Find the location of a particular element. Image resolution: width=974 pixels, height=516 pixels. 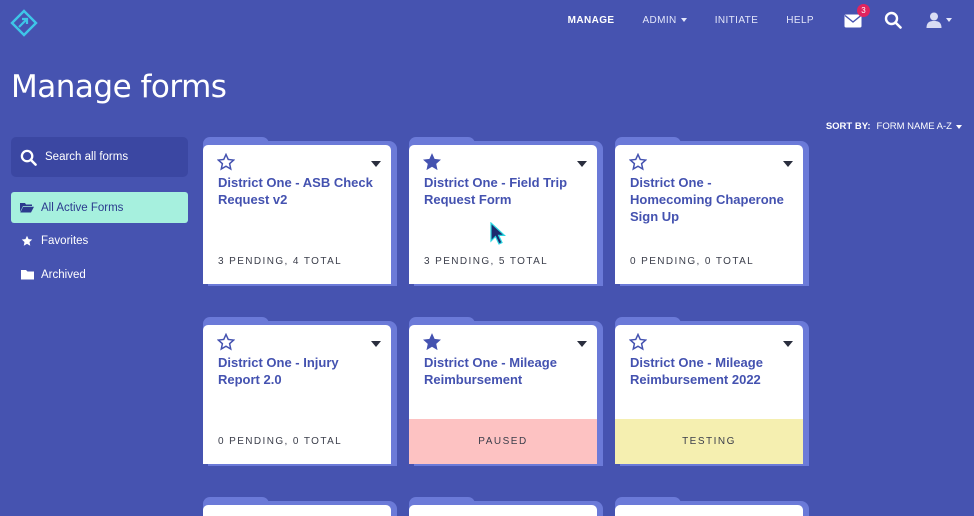

nav-admin: ADMIN is located at coordinates (664, 20).